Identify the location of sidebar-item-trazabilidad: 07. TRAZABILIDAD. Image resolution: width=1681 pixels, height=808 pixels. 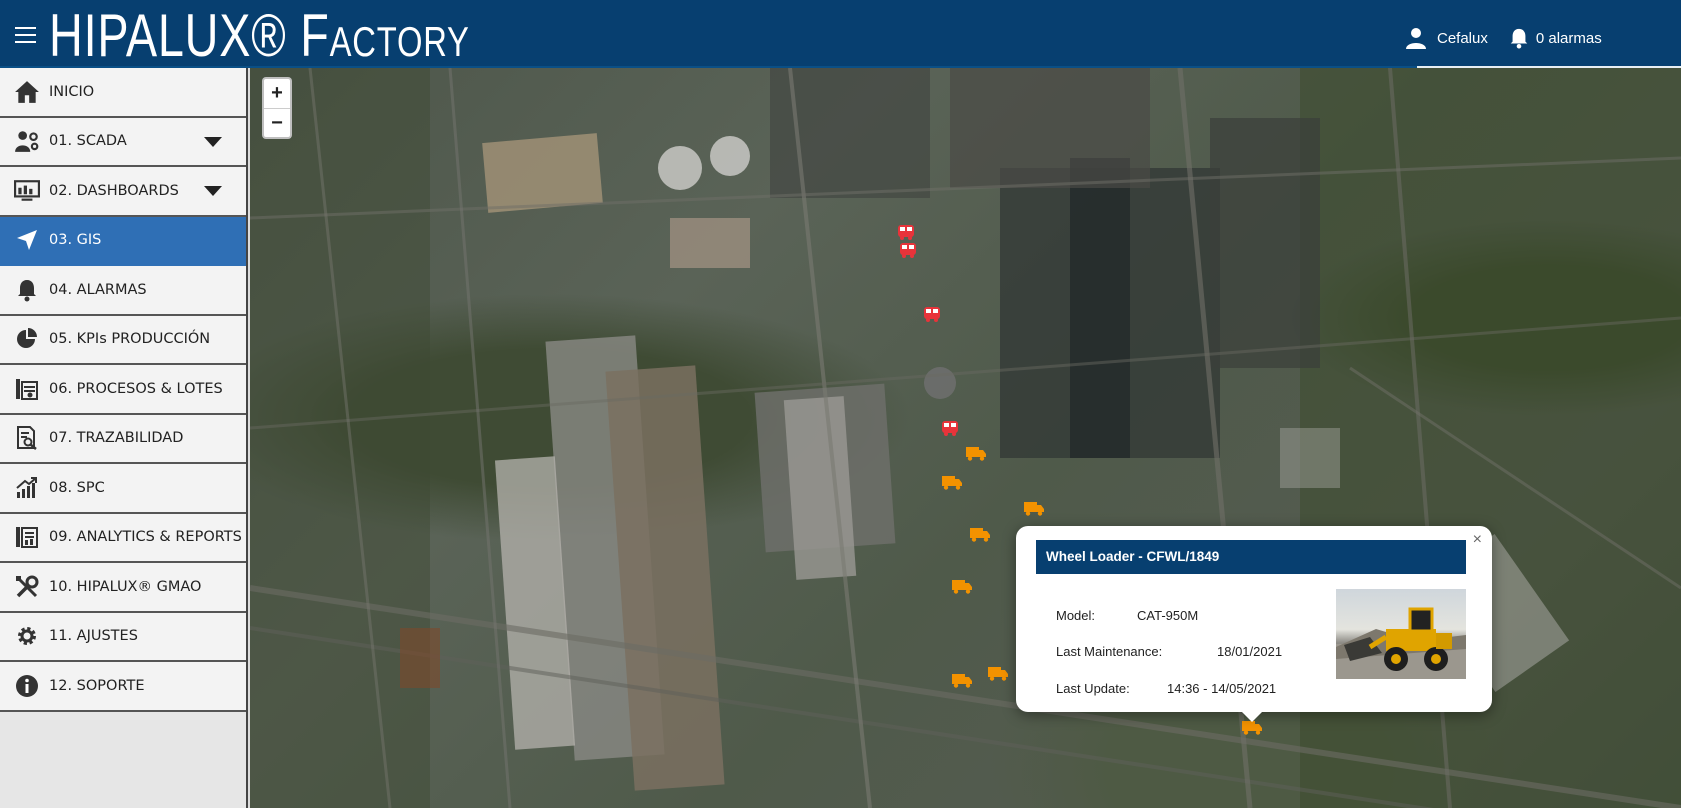
(123, 439).